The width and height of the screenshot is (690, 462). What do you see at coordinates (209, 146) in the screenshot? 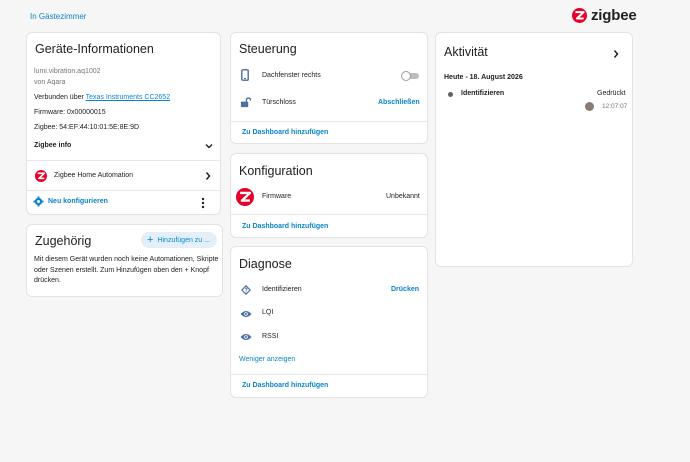
I see `chevron-down-icon` at bounding box center [209, 146].